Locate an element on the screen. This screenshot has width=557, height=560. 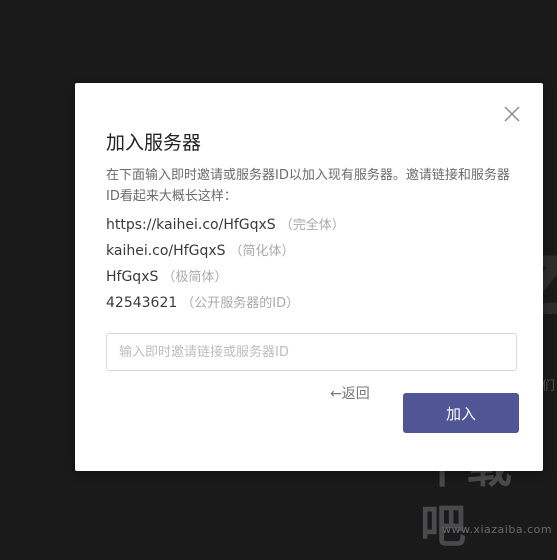
dialog-title: 加入服务器 is located at coordinates (154, 143).